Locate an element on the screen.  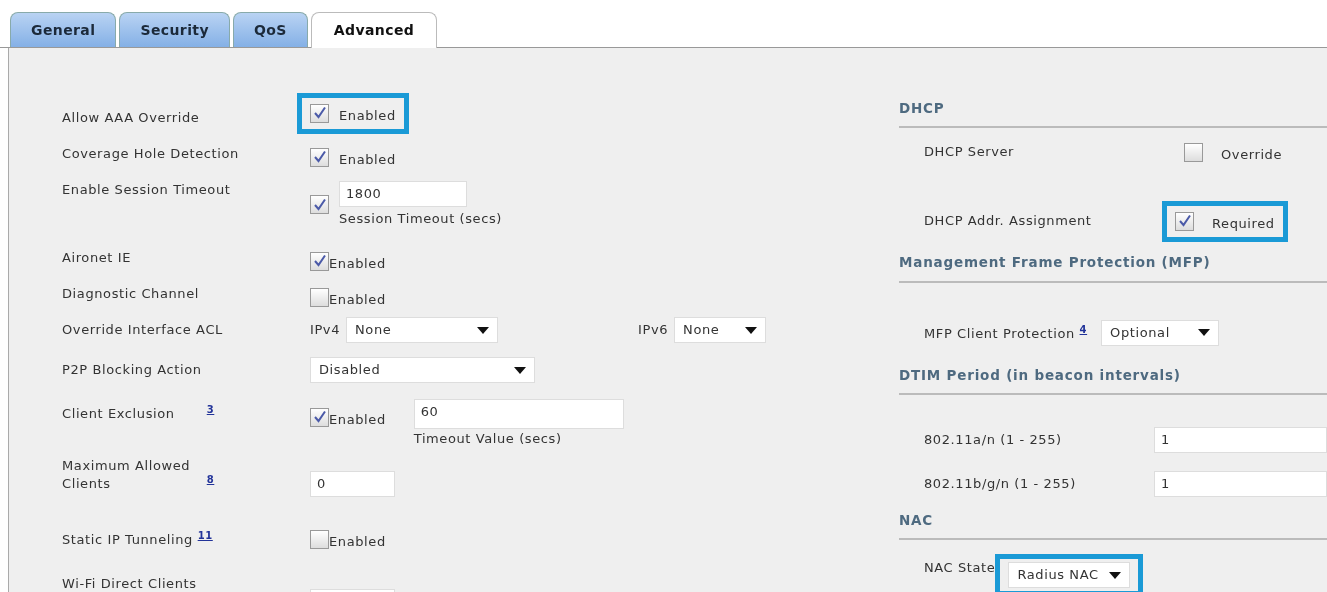
footnote-link: 4 is located at coordinates (1083, 330).